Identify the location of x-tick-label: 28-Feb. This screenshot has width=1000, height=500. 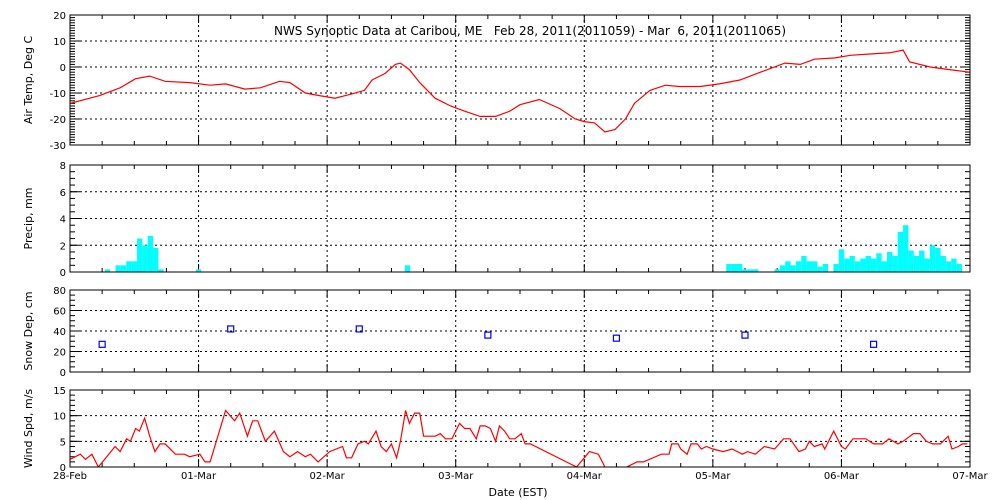
(70, 476).